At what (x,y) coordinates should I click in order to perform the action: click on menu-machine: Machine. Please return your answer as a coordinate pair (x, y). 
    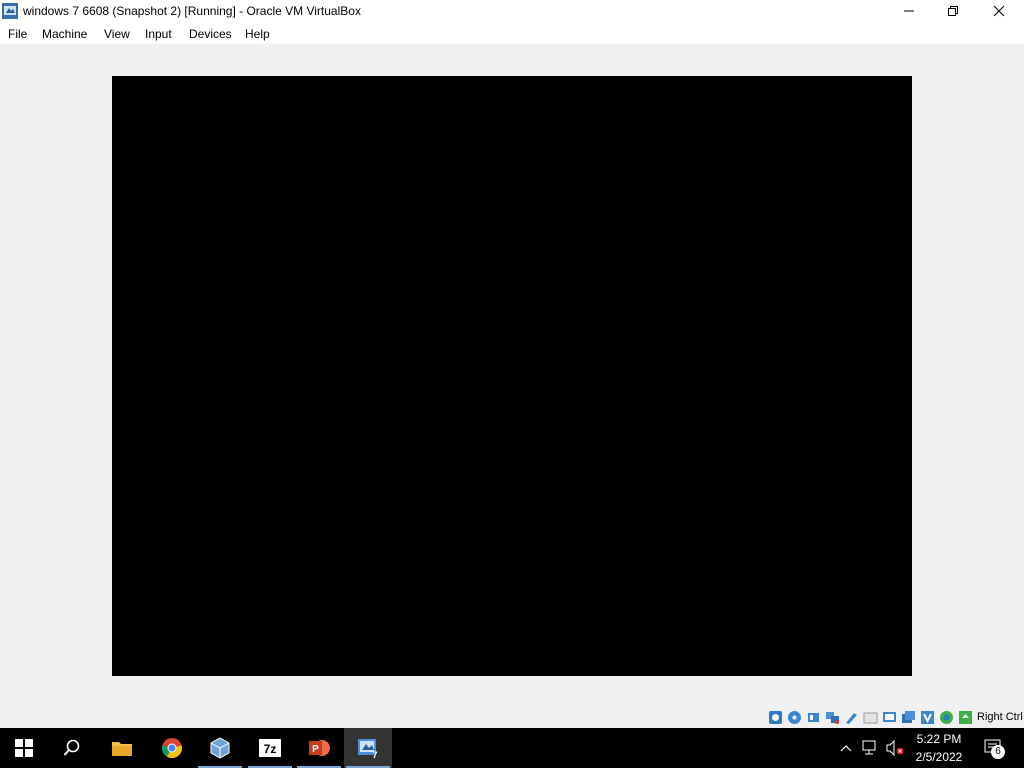
    Looking at the image, I should click on (64, 34).